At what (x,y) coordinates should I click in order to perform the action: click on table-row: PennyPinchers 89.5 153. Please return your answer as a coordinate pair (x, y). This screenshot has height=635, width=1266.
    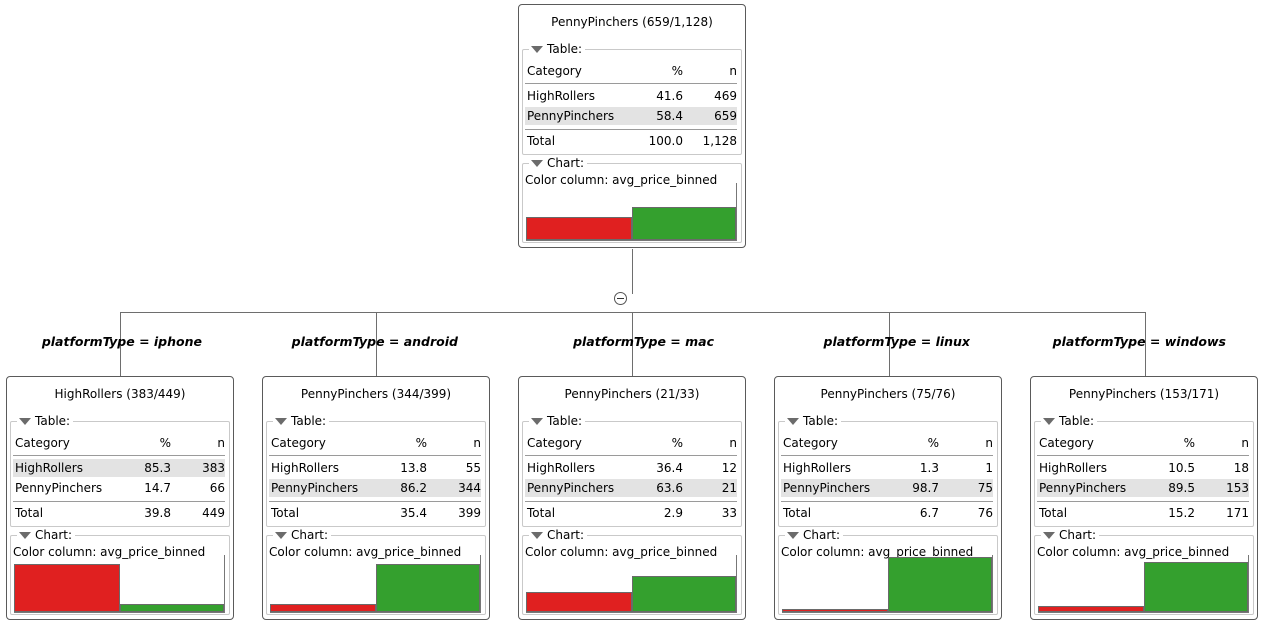
    Looking at the image, I should click on (1143, 488).